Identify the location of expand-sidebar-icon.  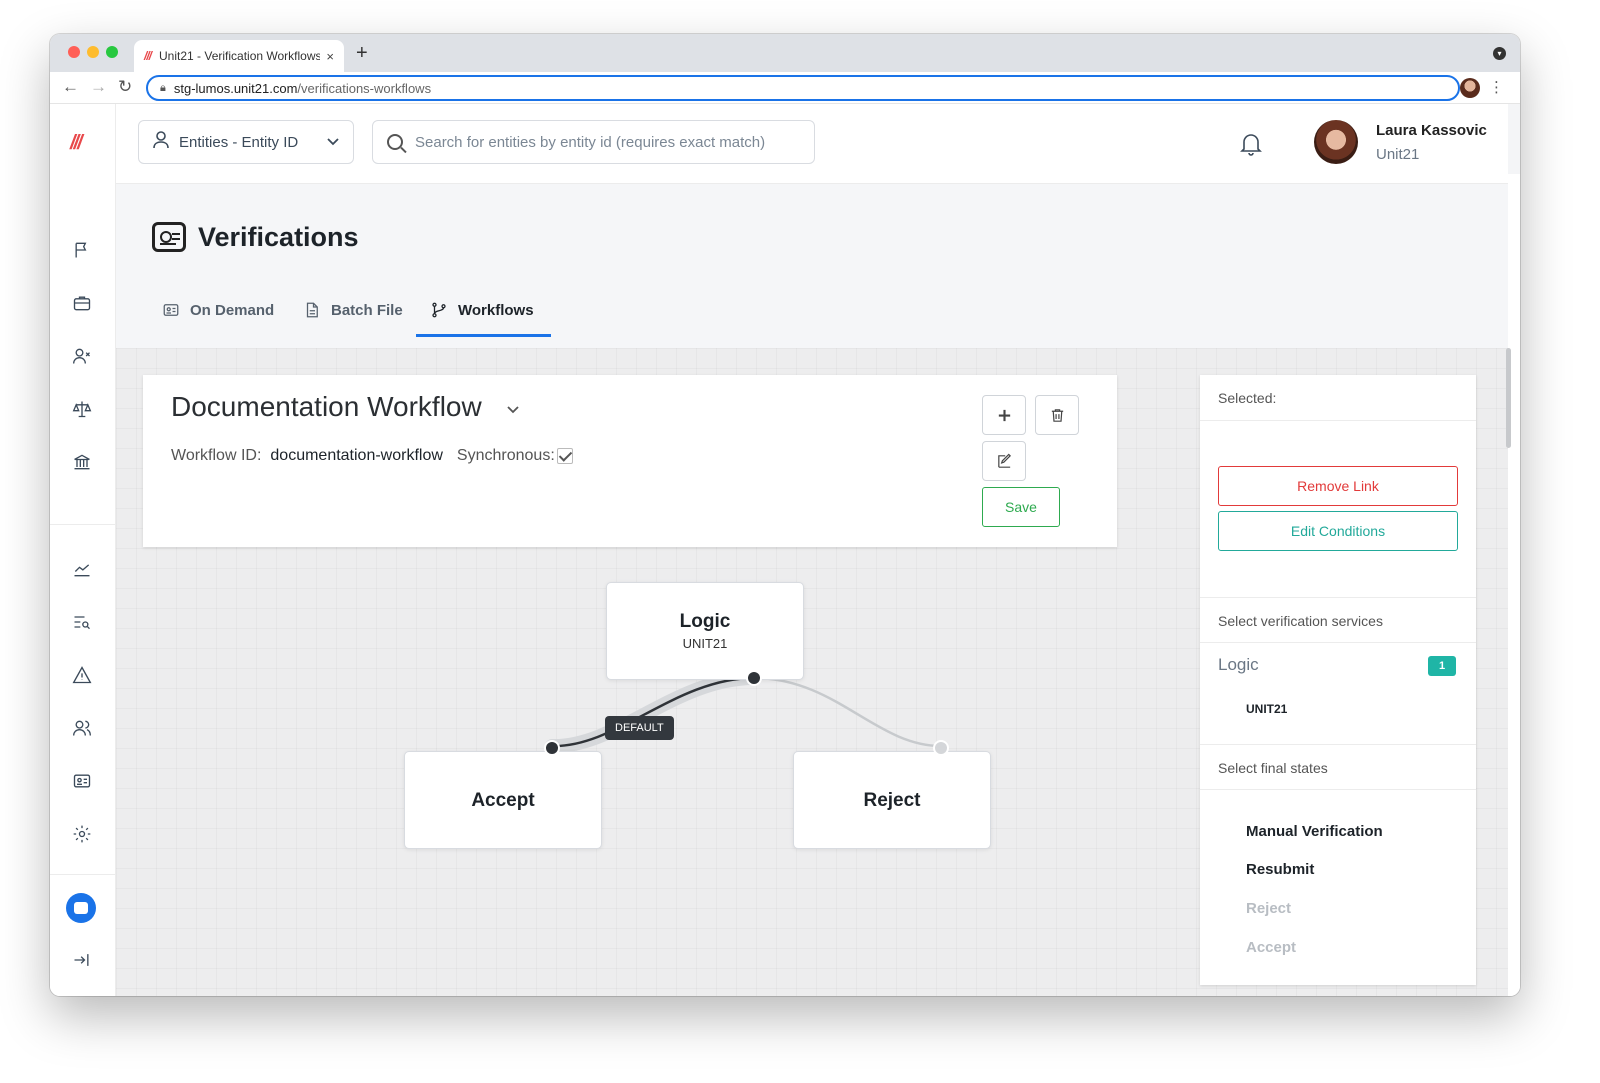
(82, 960).